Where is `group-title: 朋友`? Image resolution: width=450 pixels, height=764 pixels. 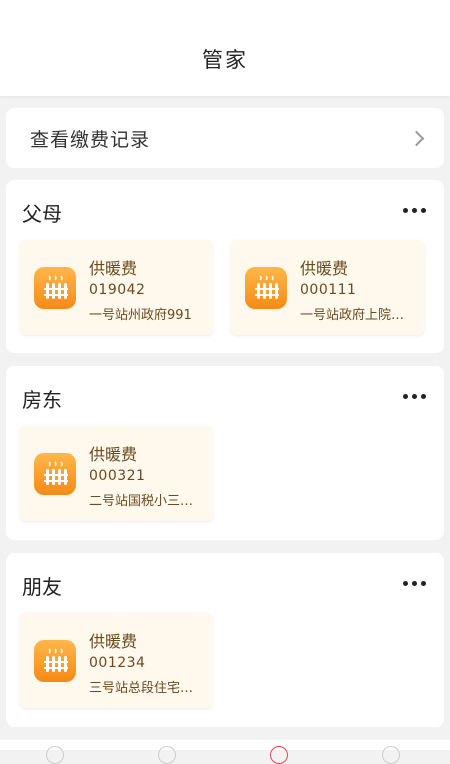
group-title: 朋友 is located at coordinates (42, 587).